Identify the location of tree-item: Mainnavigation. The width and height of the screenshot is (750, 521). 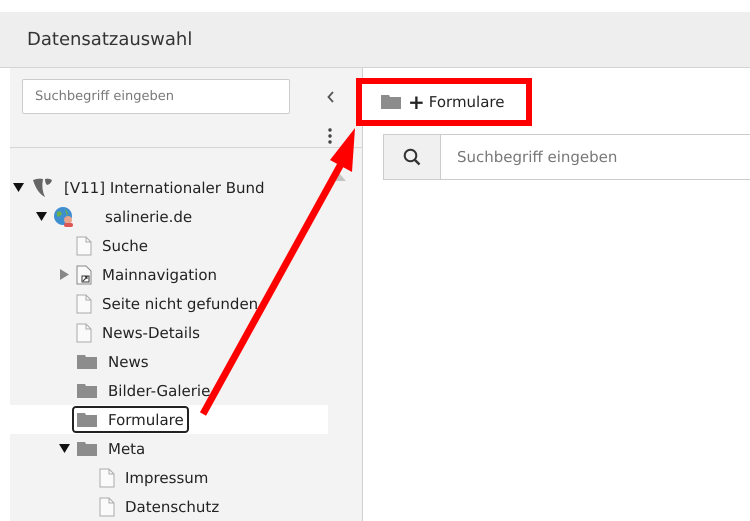
(169, 274).